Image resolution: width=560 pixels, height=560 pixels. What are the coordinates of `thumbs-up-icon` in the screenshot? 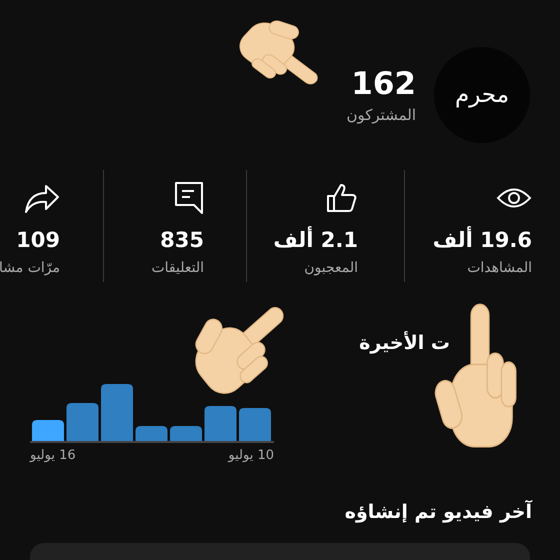 It's located at (342, 198).